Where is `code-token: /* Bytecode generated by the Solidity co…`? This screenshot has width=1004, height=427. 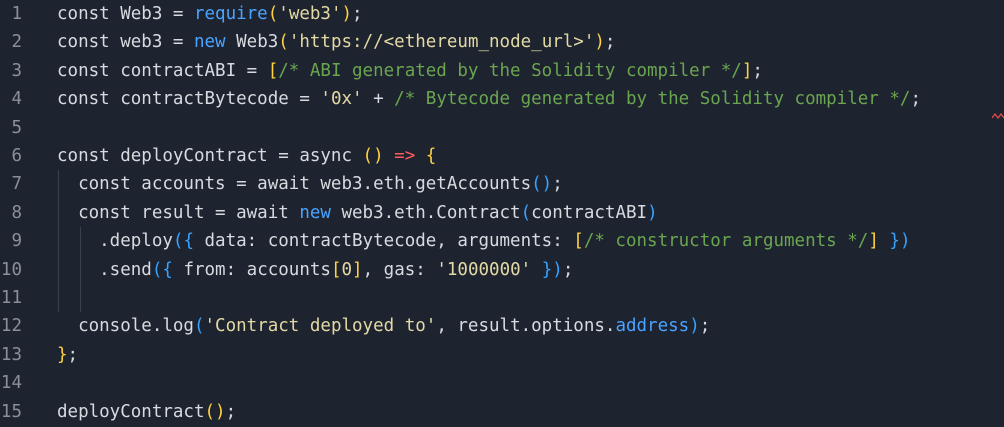
code-token: /* Bytecode generated by the Solidity co… is located at coordinates (652, 99).